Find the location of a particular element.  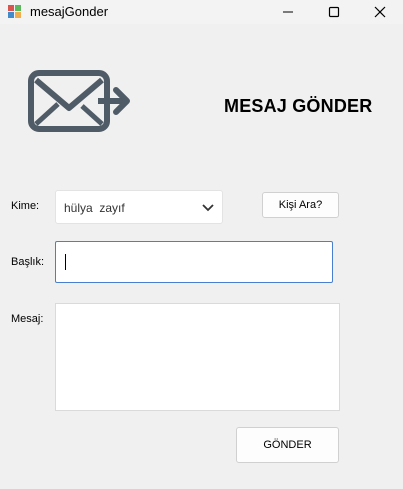

message-label: Mesaj: is located at coordinates (27, 319).